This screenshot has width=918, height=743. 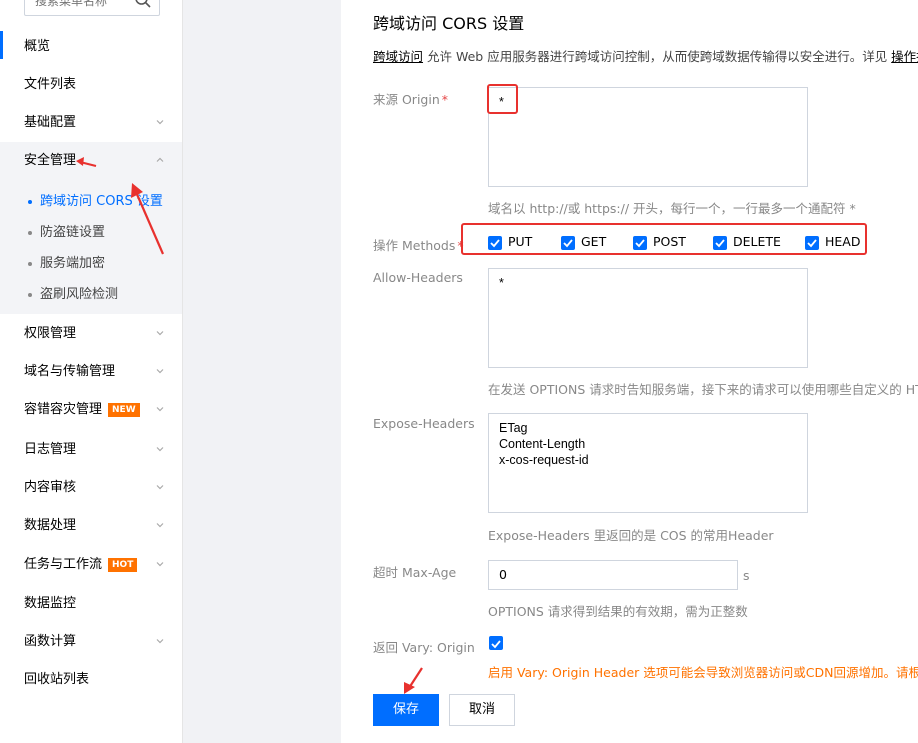 I want to click on new-badge: NEW, so click(x=124, y=409).